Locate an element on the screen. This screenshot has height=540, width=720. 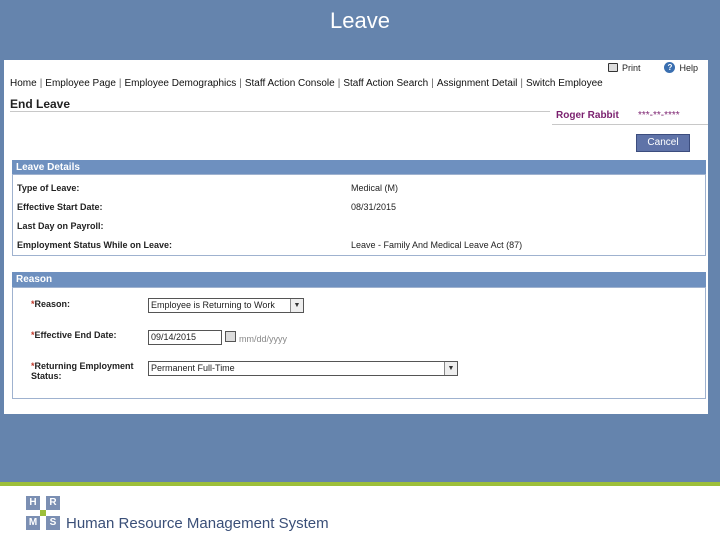
logo-letter: M is located at coordinates (33, 523).